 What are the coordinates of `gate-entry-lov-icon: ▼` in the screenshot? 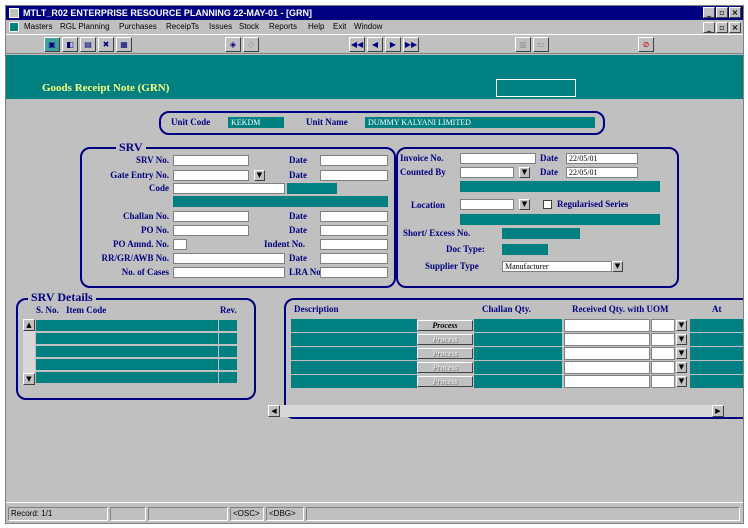 It's located at (259, 175).